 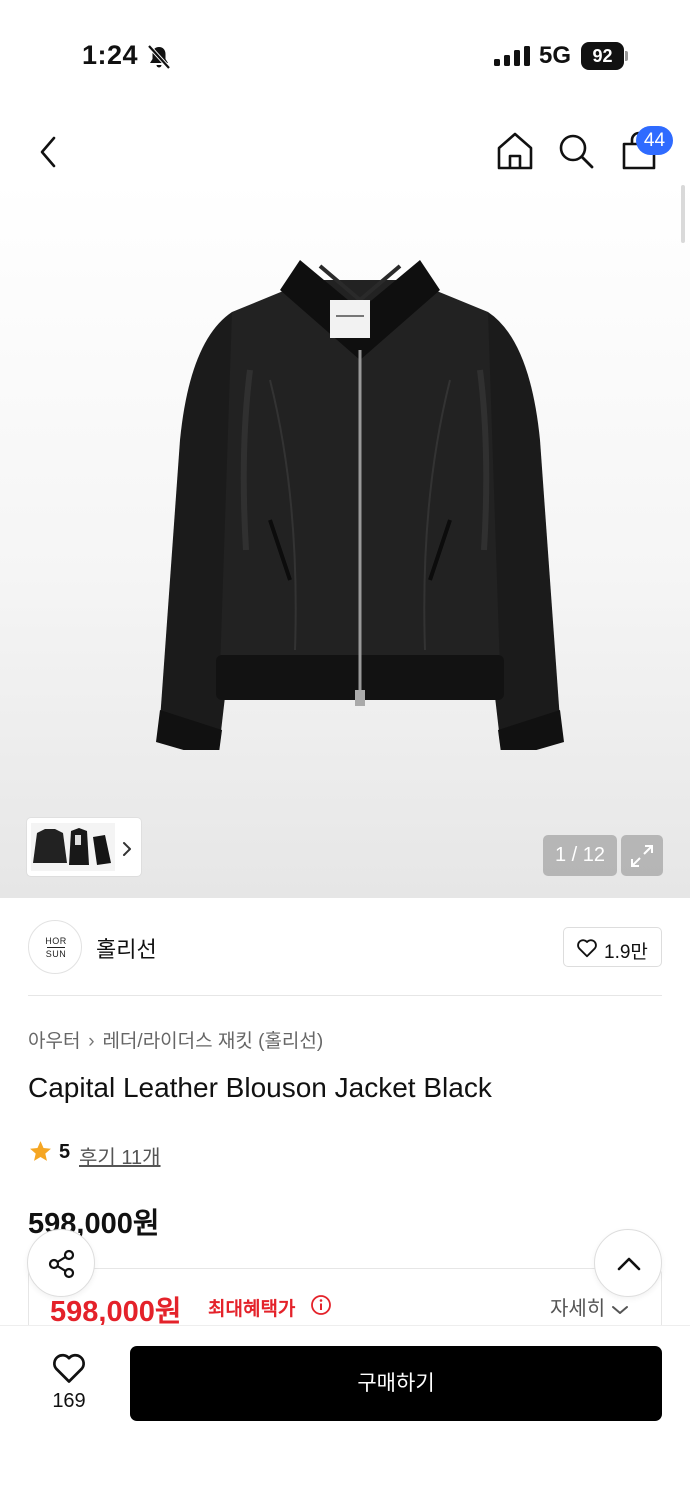 I want to click on product-like-button: 169, so click(x=69, y=1381).